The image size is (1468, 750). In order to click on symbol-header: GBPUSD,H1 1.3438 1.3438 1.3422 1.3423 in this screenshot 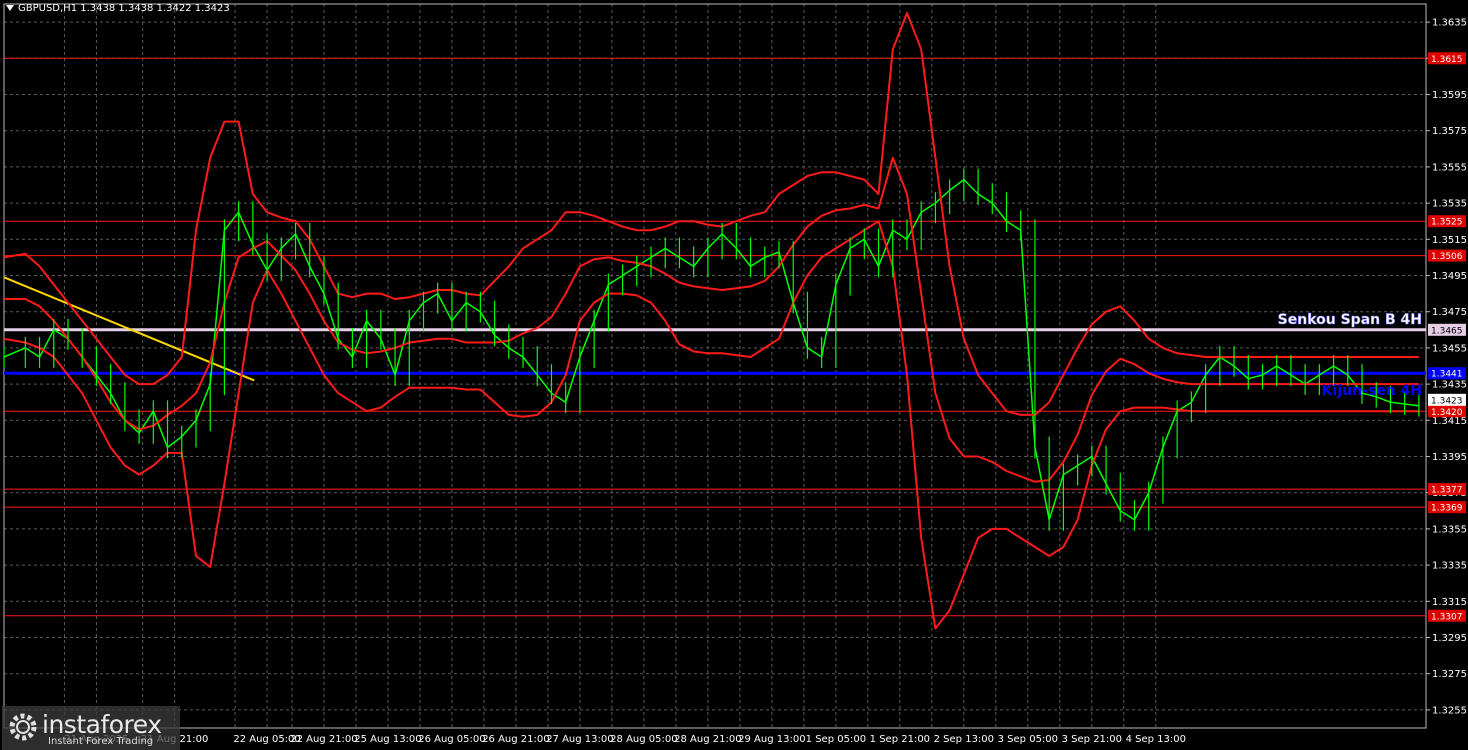, I will do `click(118, 8)`.